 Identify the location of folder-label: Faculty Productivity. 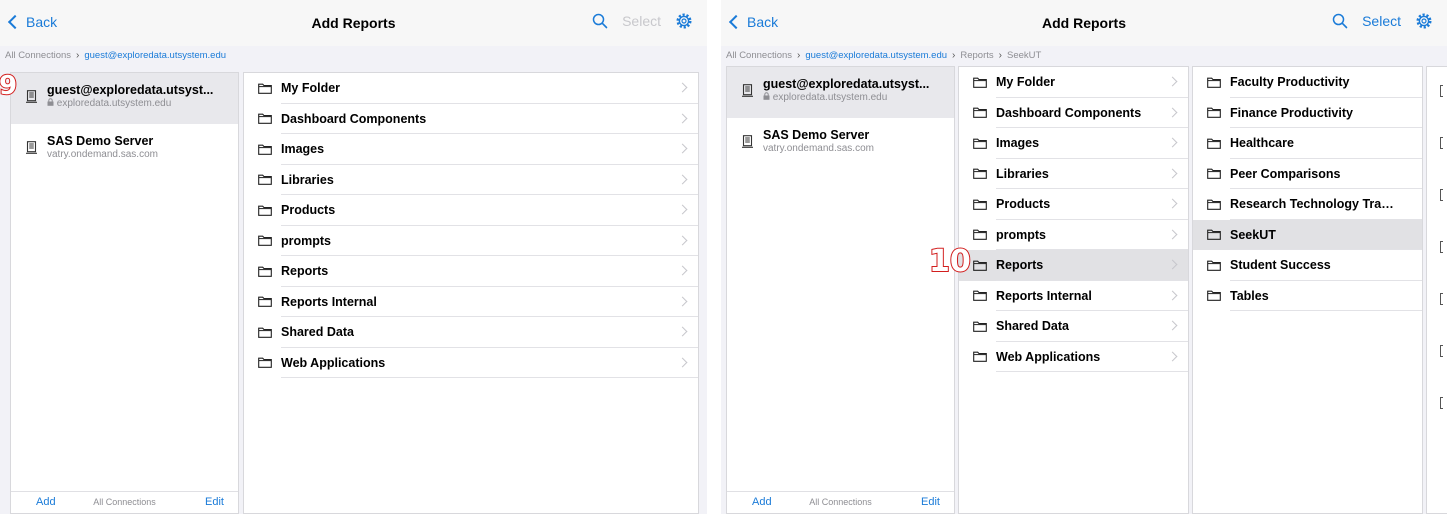
(1290, 82).